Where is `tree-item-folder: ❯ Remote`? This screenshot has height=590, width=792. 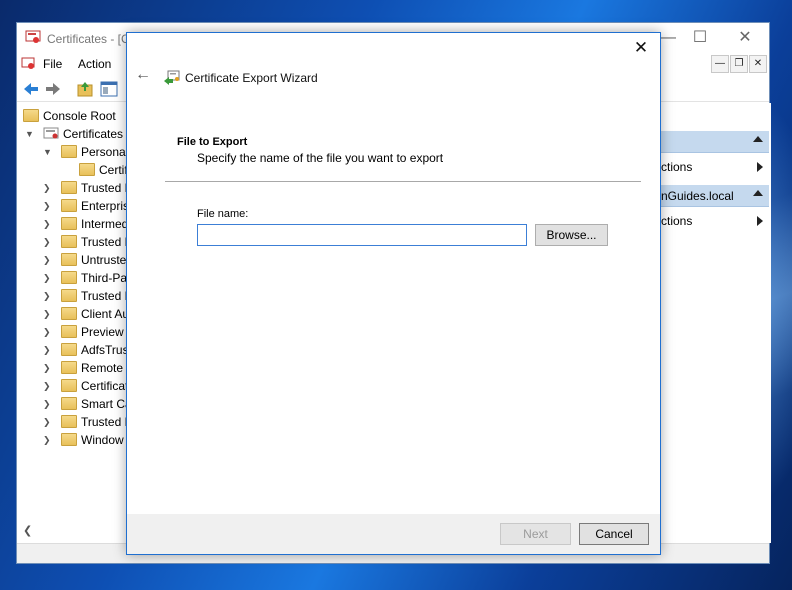 tree-item-folder: ❯ Remote is located at coordinates (83, 368).